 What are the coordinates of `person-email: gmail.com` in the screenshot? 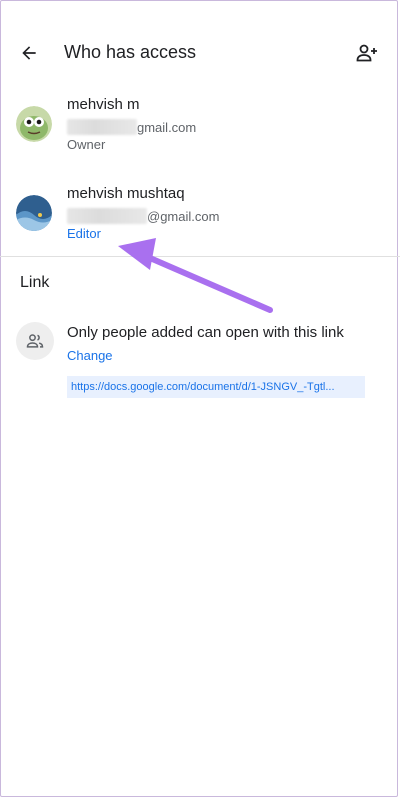 It's located at (131, 127).